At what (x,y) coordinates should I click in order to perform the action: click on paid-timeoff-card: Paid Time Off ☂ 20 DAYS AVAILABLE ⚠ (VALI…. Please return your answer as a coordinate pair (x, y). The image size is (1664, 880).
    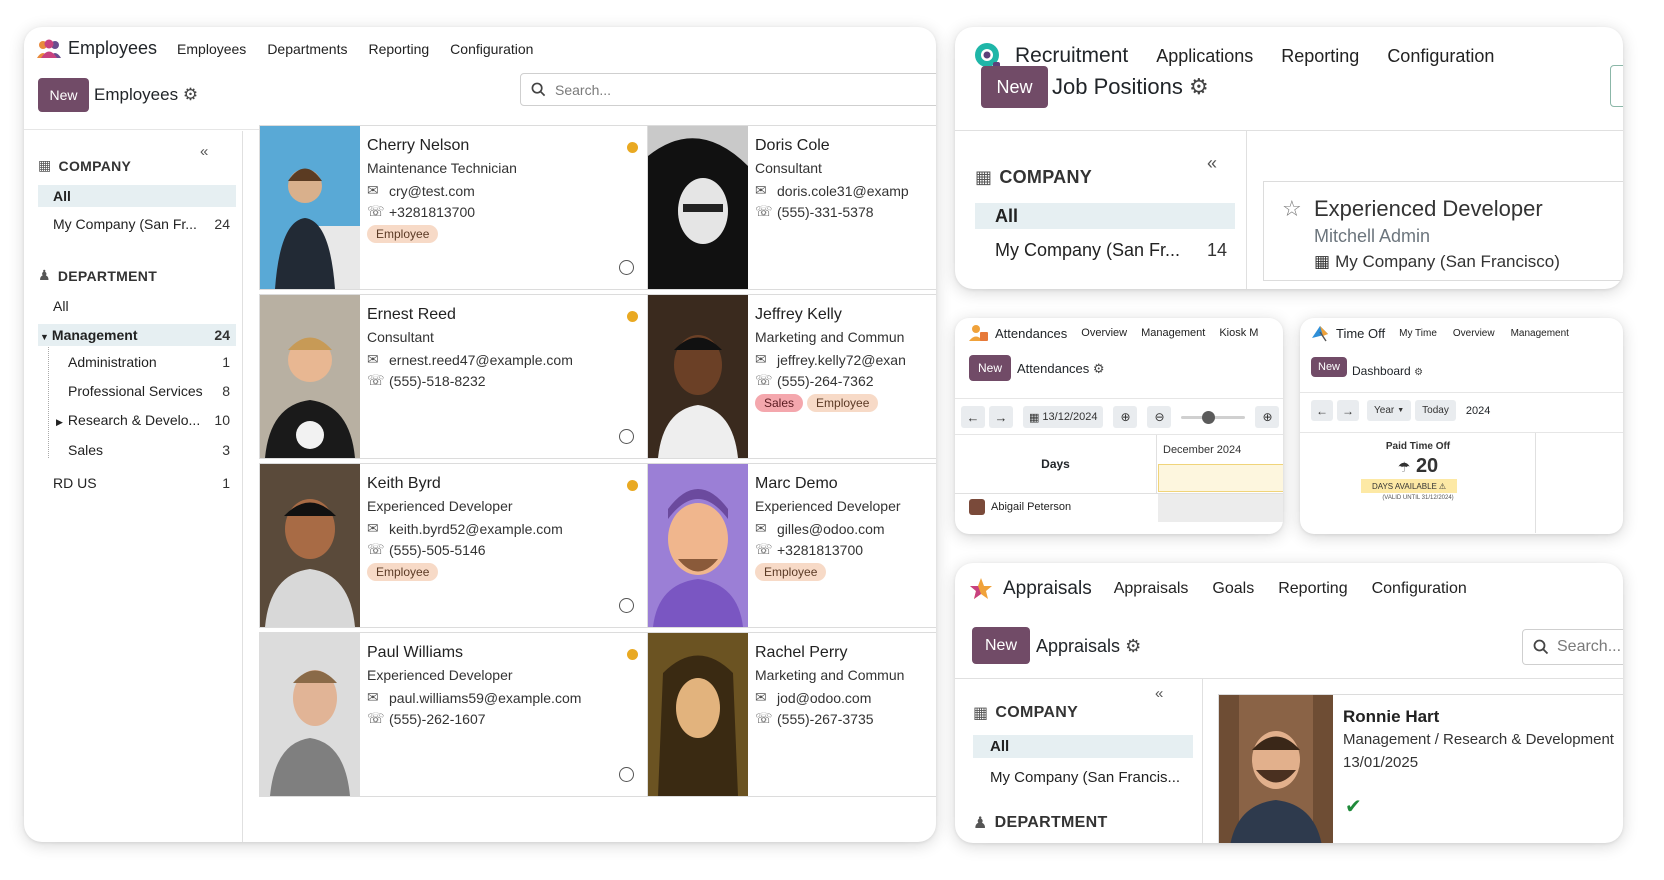
    Looking at the image, I should click on (1418, 483).